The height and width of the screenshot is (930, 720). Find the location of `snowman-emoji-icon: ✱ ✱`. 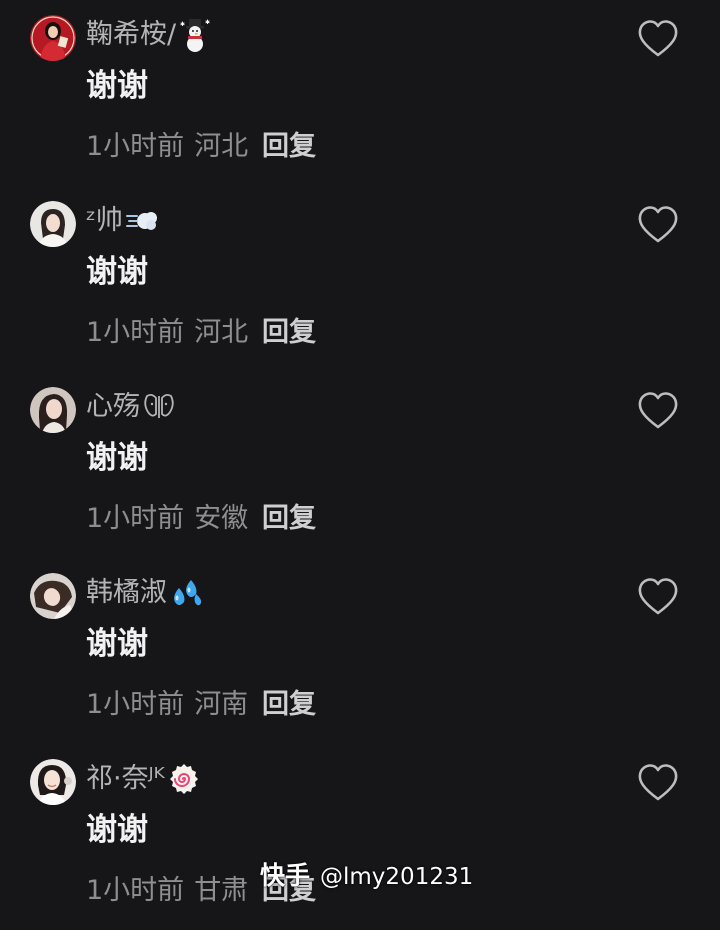

snowman-emoji-icon: ✱ ✱ is located at coordinates (195, 35).